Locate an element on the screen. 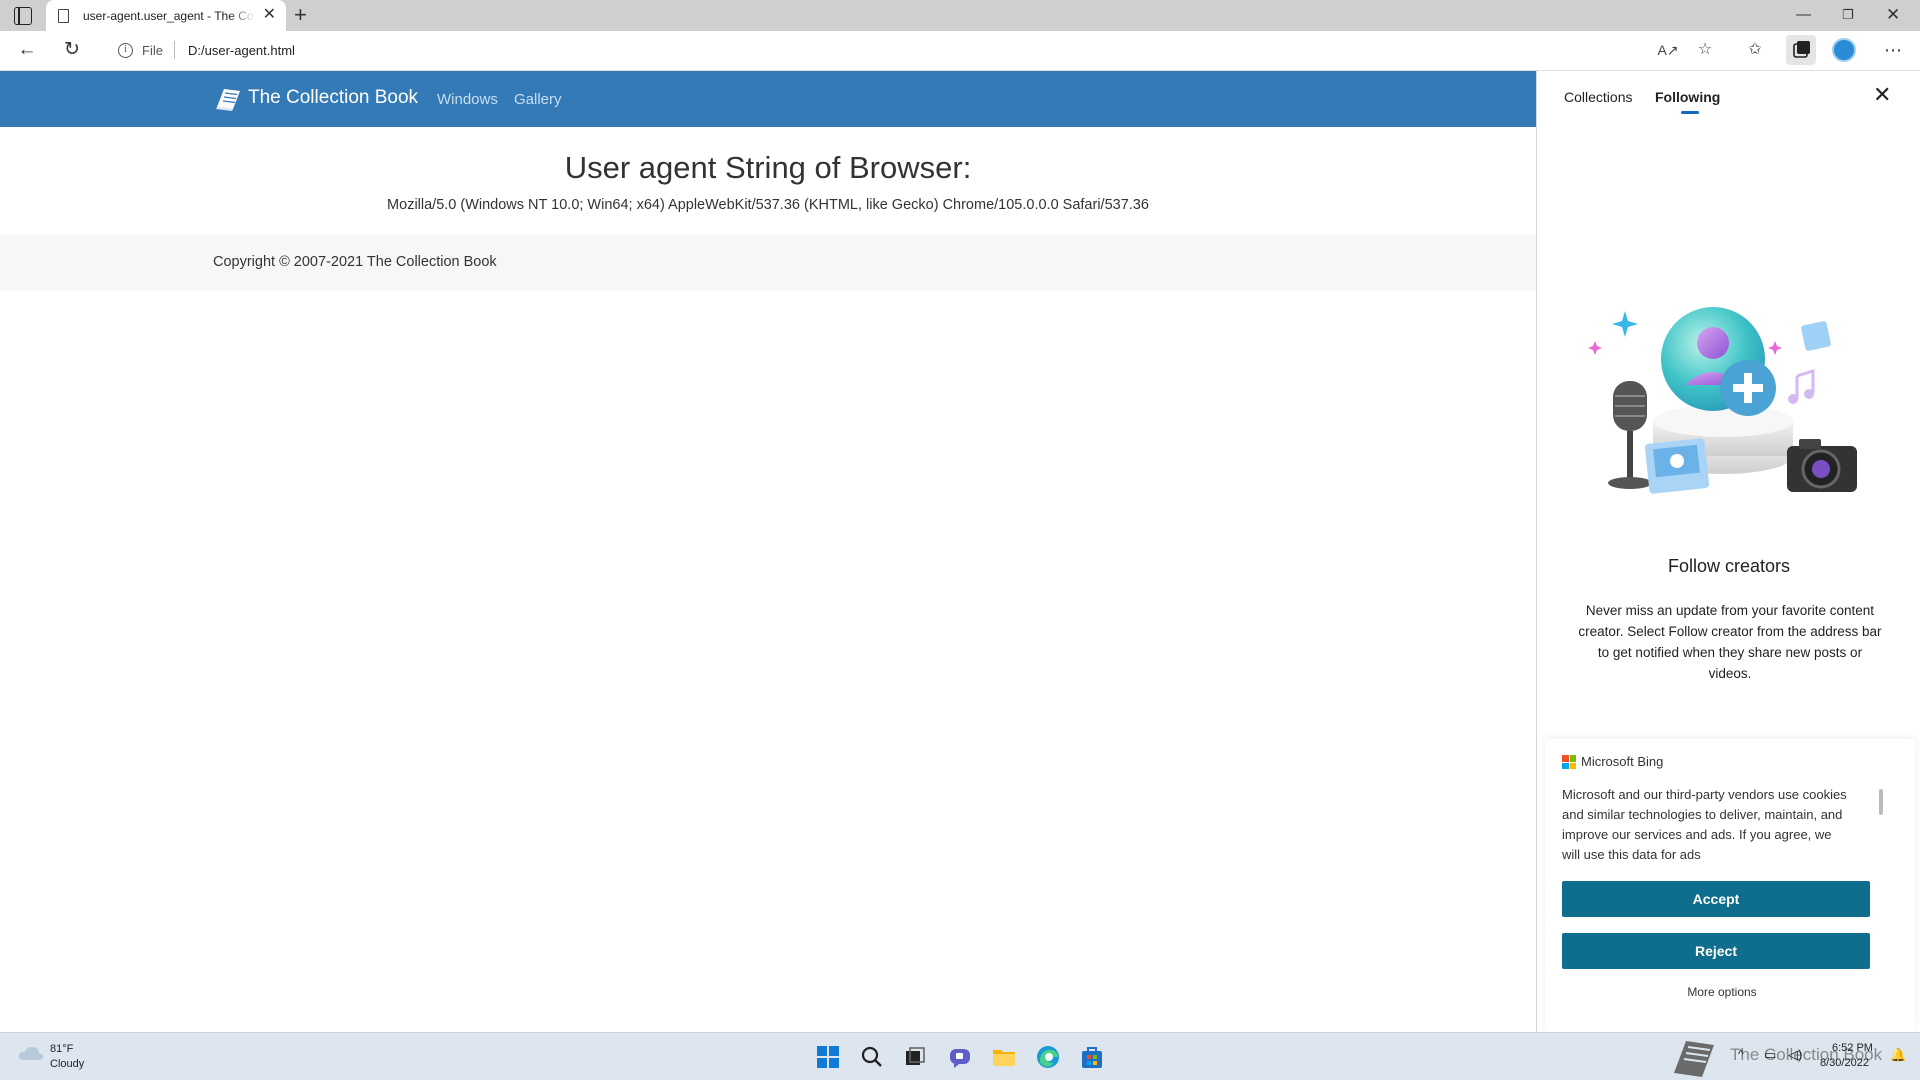  start-icon is located at coordinates (828, 1057).